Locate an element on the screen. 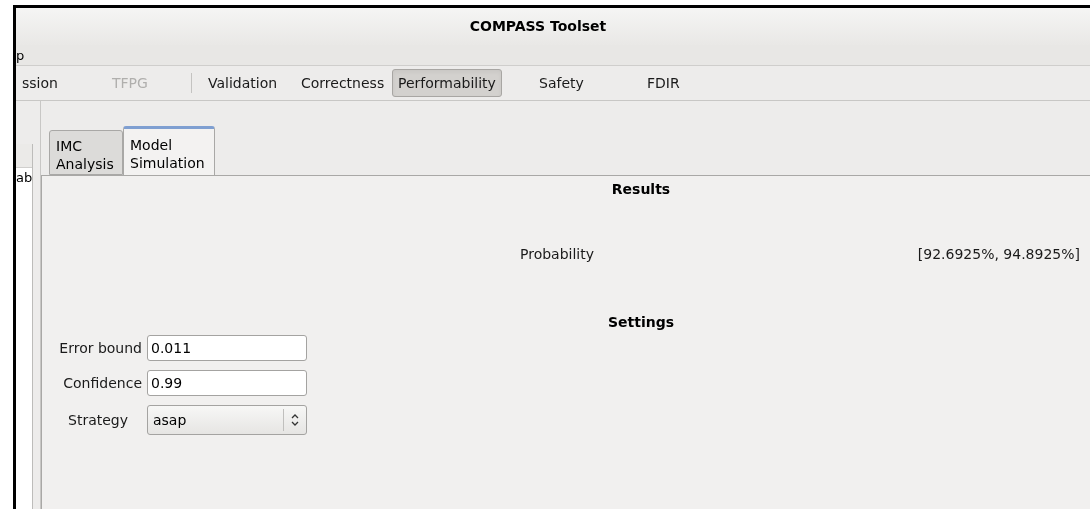 The height and width of the screenshot is (509, 1090). spin-arrows-icon is located at coordinates (295, 420).